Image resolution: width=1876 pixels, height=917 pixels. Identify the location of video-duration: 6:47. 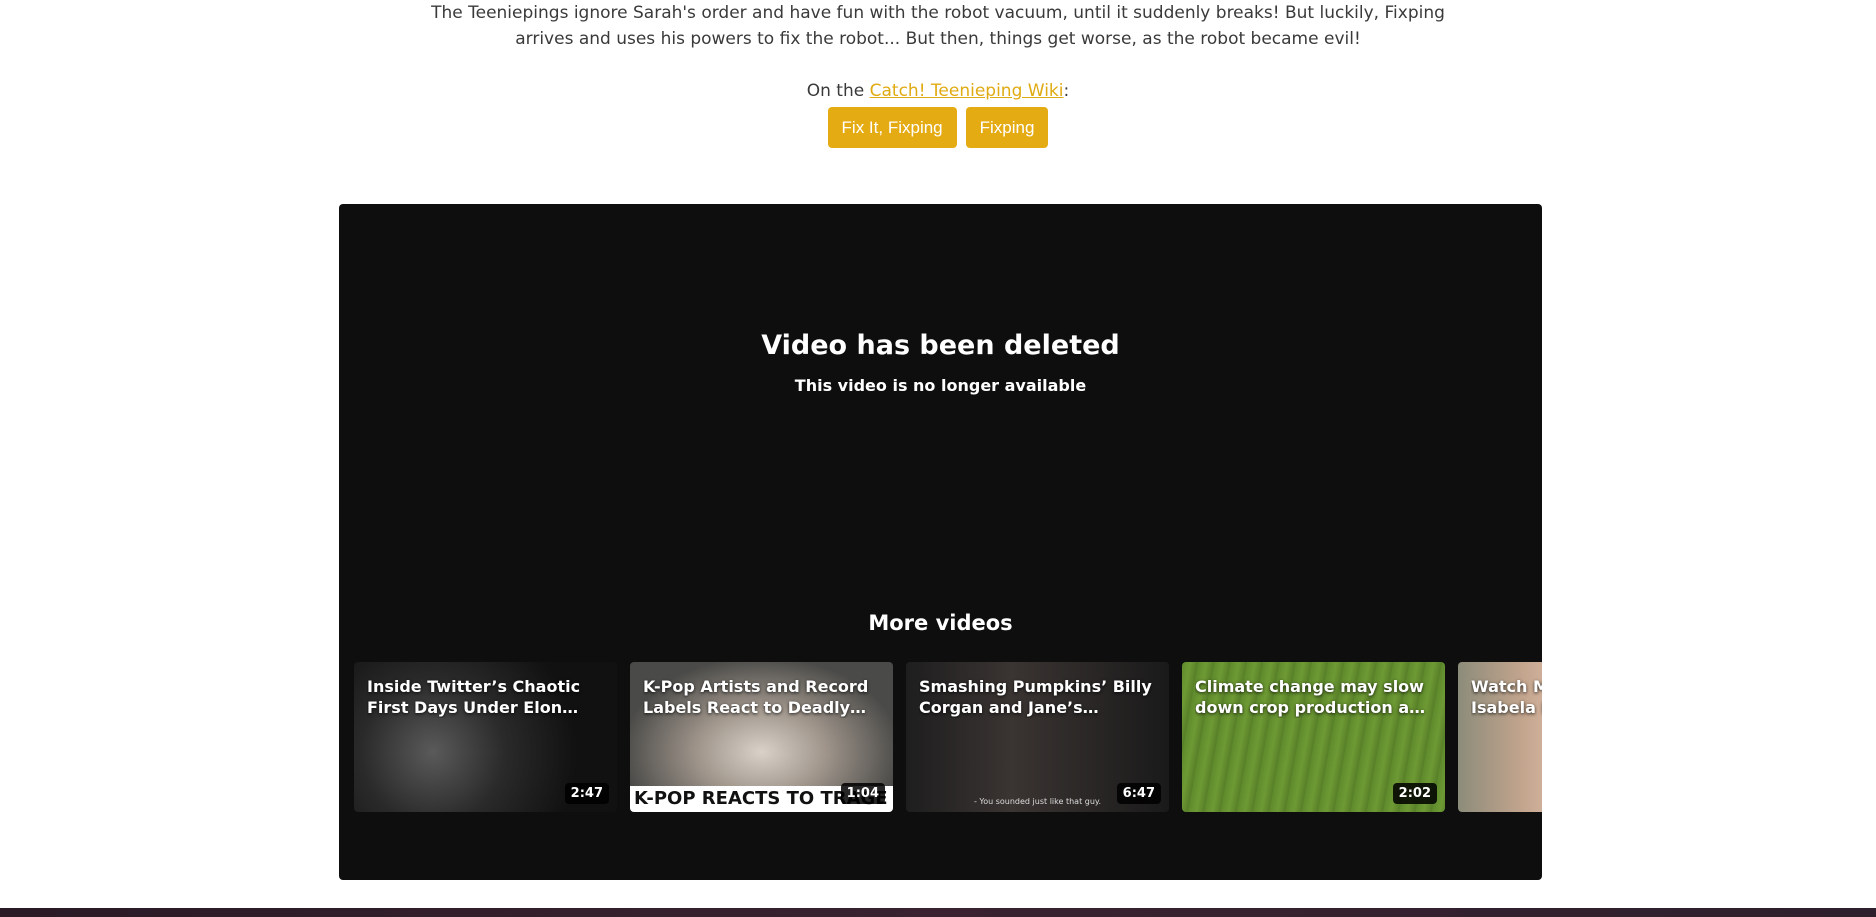
(1138, 793).